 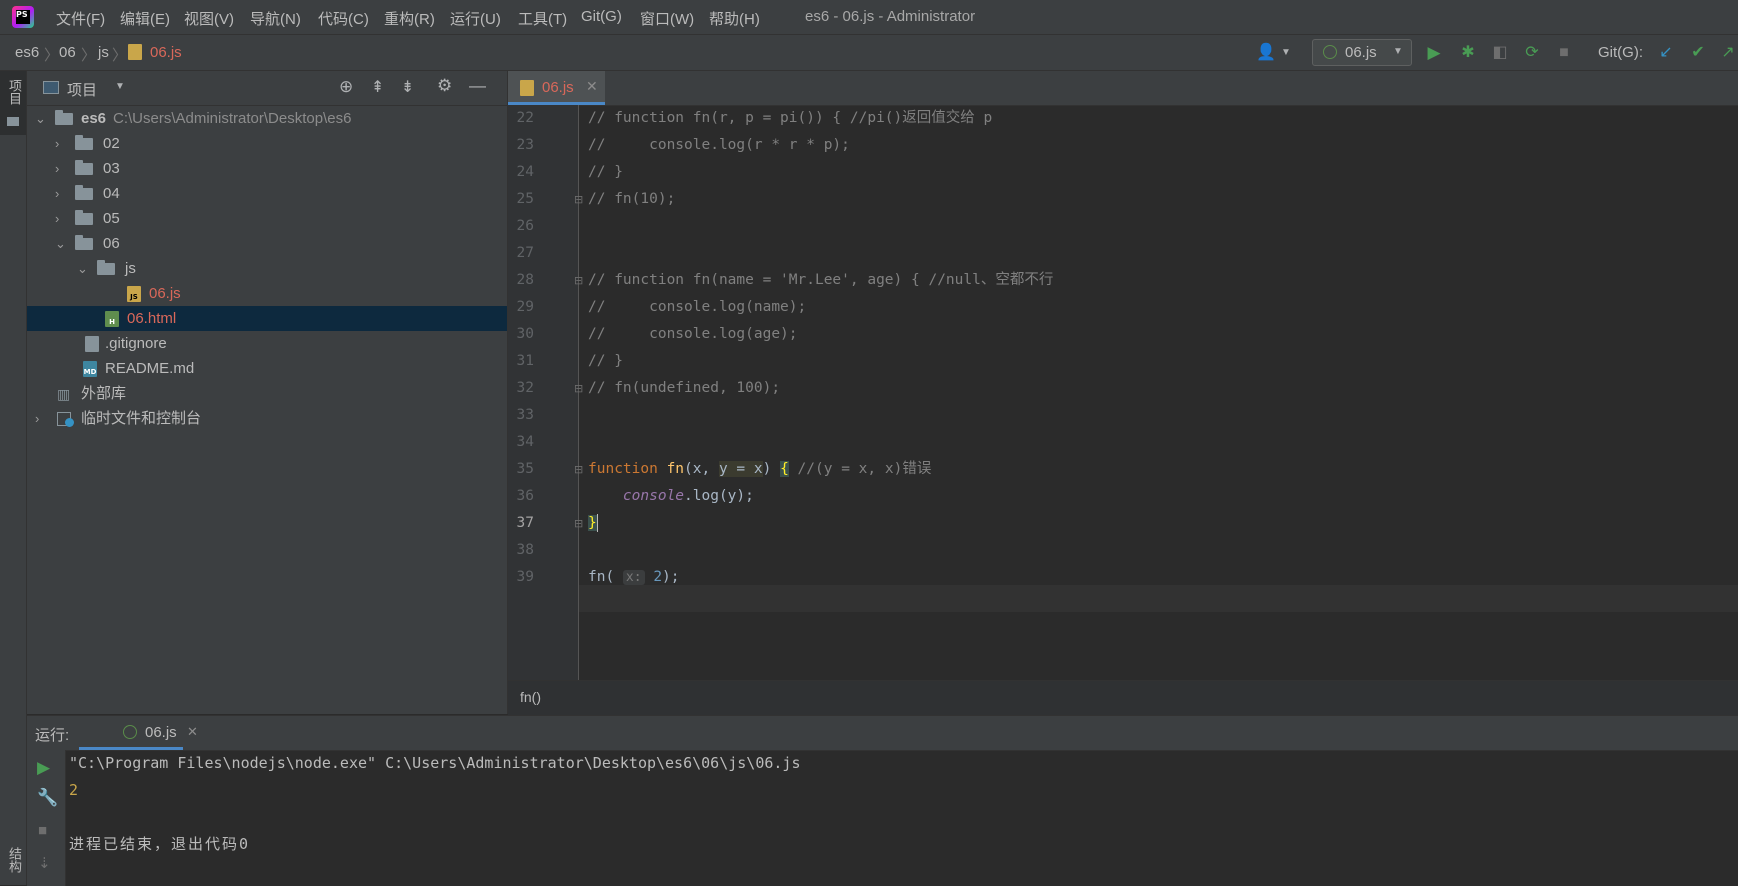 I want to click on code-line-32: // fn(undefined, 100);, so click(x=684, y=388).